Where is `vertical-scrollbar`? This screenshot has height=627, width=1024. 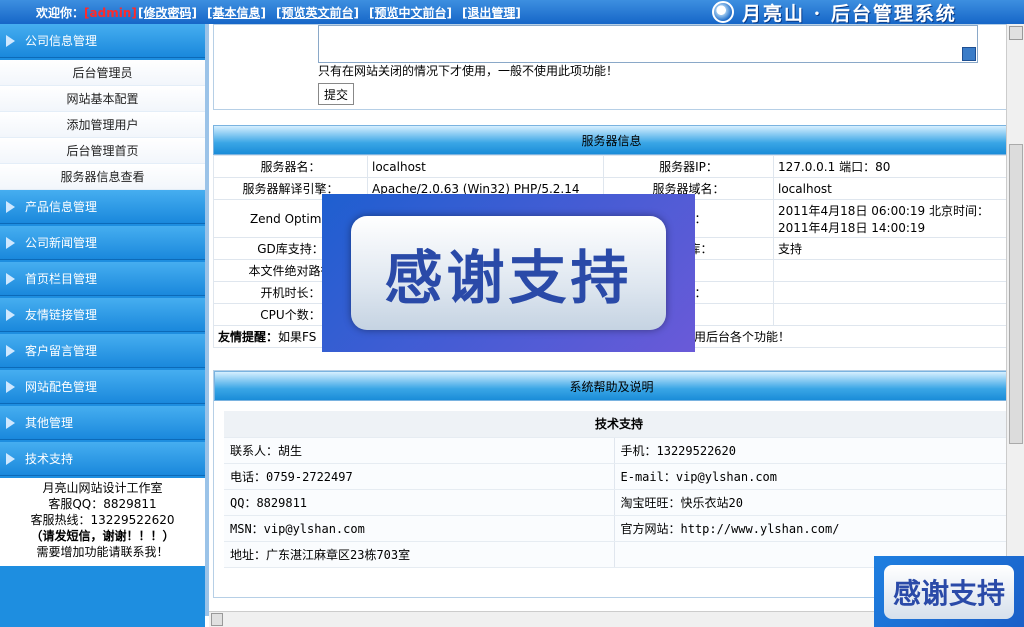 vertical-scrollbar is located at coordinates (1015, 325).